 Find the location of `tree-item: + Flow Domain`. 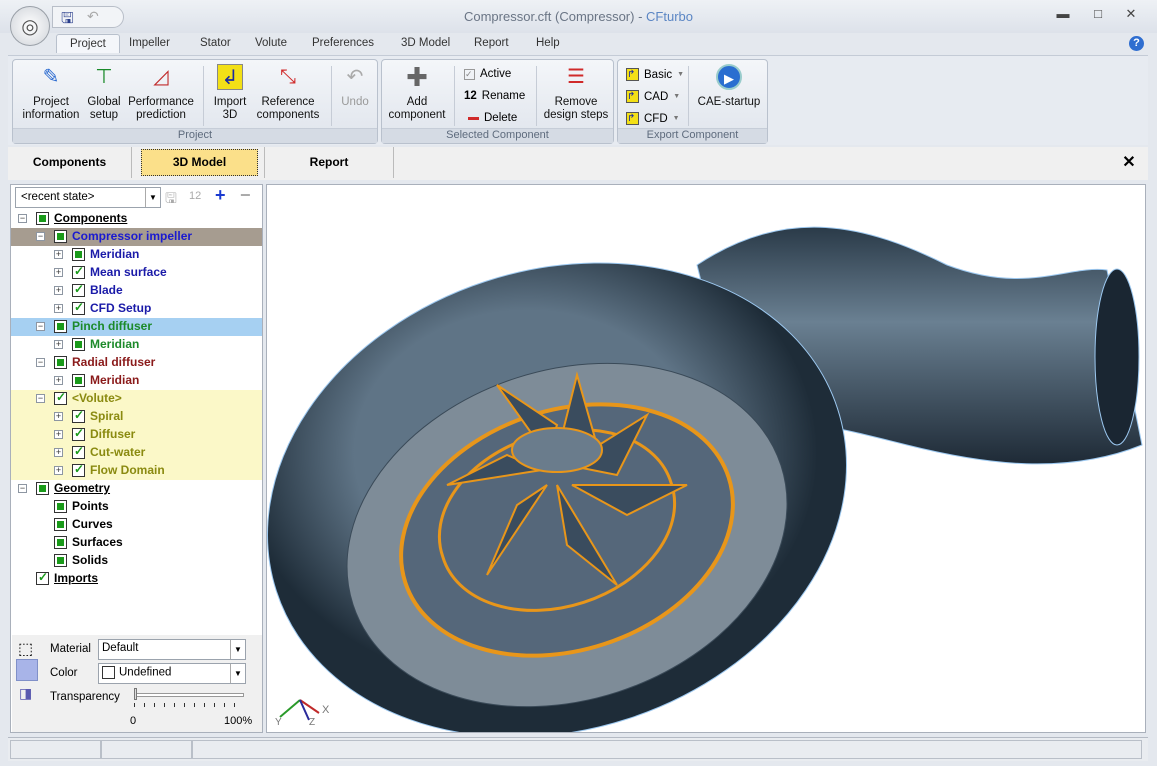

tree-item: + Flow Domain is located at coordinates (136, 471).